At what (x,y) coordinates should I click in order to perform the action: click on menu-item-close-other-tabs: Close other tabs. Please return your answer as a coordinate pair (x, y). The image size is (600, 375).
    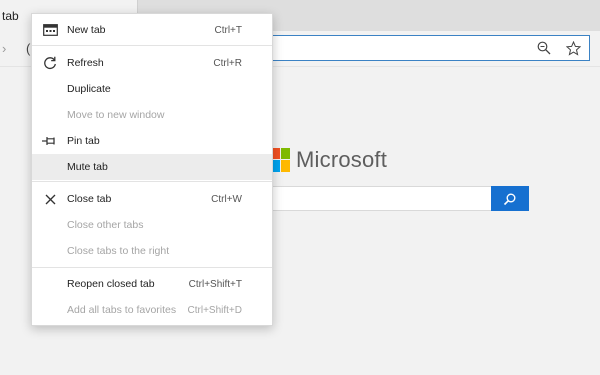
    Looking at the image, I should click on (152, 225).